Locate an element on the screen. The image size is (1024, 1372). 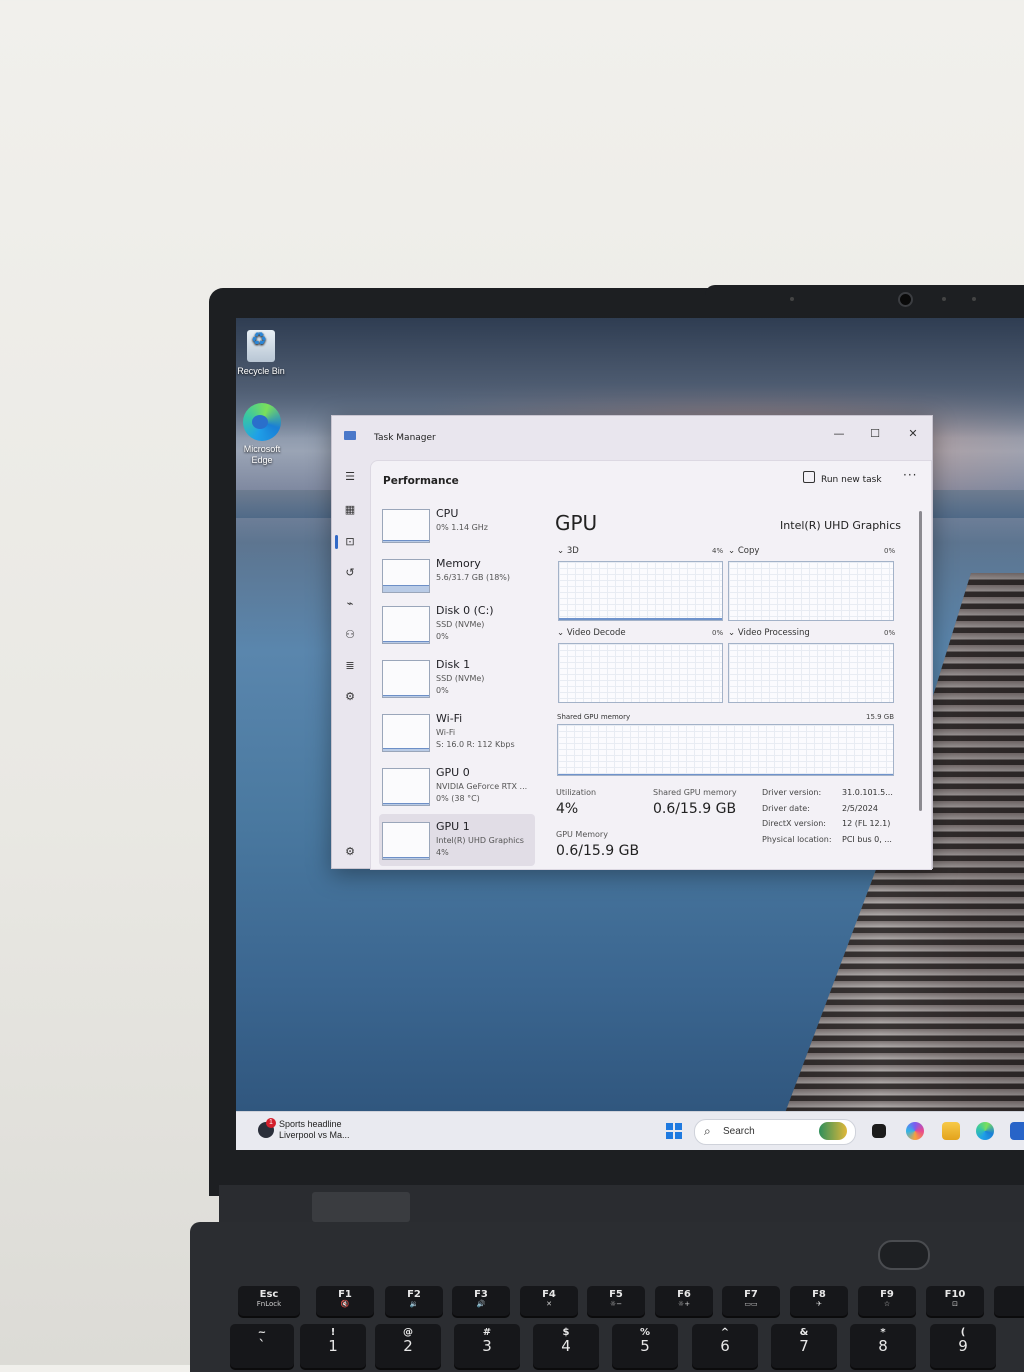
startup-icon: ⌁ is located at coordinates (350, 604).